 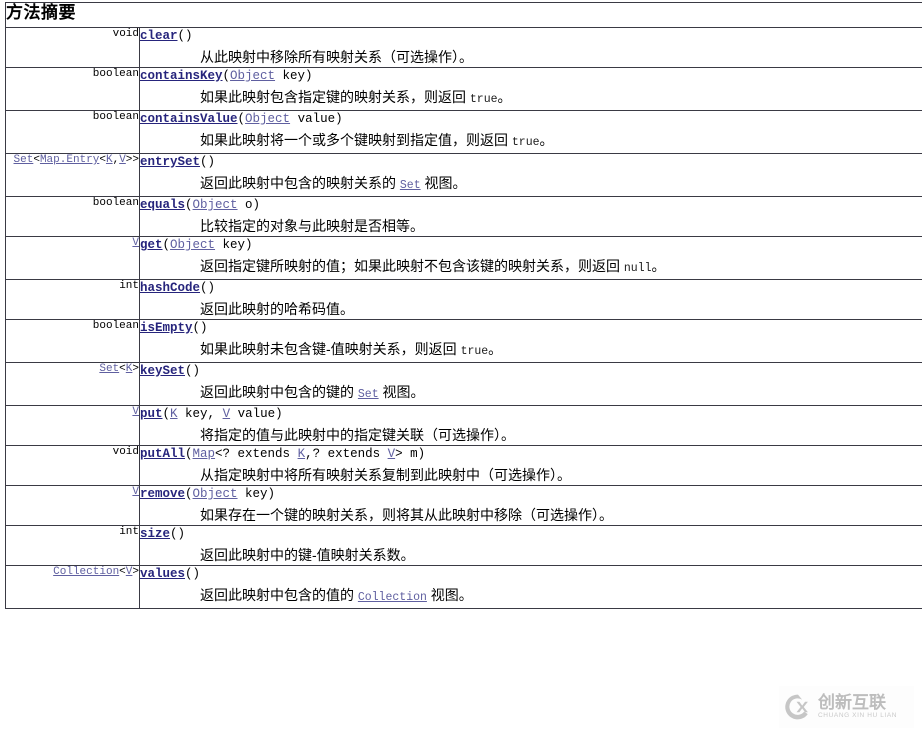 I want to click on return-type-cell: Collection<V>, so click(x=72, y=587).